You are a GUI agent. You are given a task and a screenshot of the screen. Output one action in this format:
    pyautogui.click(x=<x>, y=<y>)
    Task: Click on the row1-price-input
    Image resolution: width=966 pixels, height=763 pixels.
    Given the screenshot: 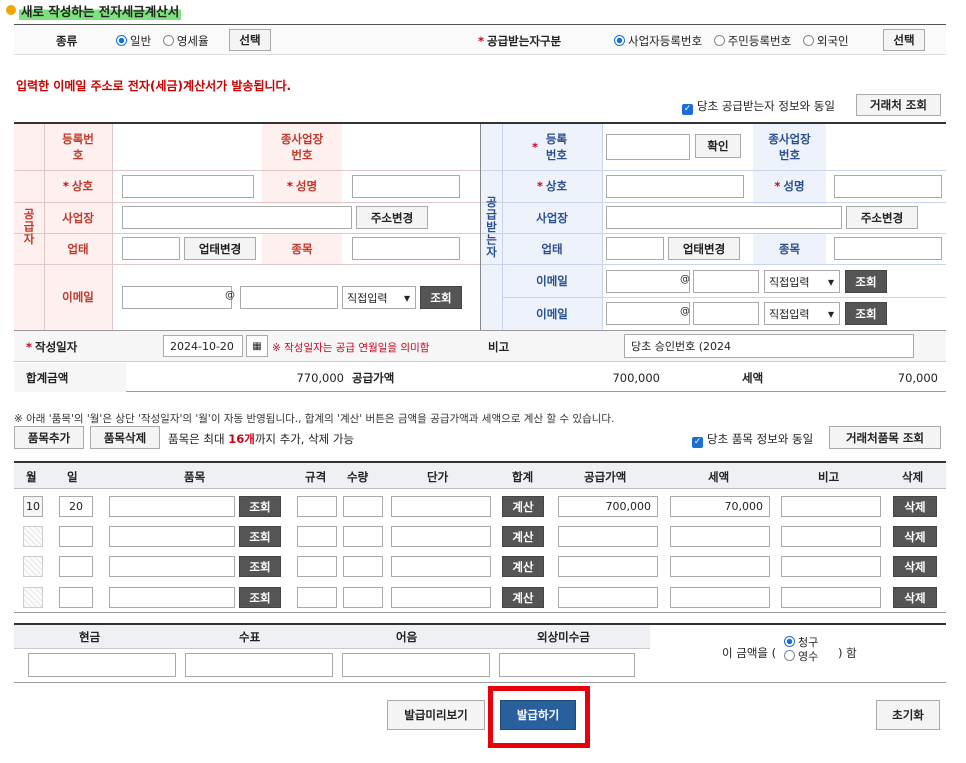 What is the action you would take?
    pyautogui.click(x=441, y=506)
    